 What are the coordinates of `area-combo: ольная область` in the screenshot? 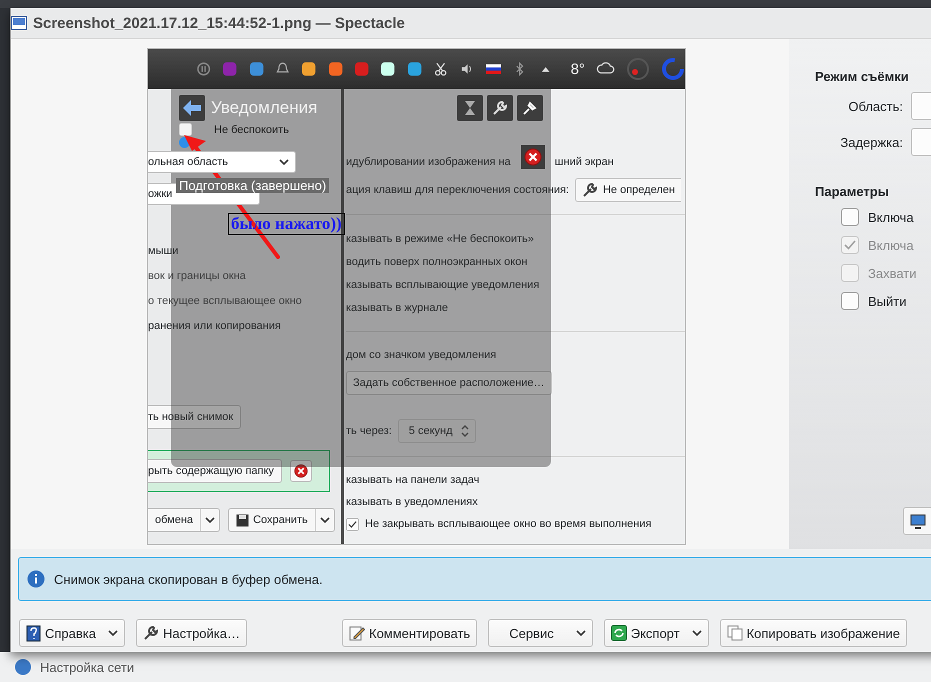 It's located at (222, 162).